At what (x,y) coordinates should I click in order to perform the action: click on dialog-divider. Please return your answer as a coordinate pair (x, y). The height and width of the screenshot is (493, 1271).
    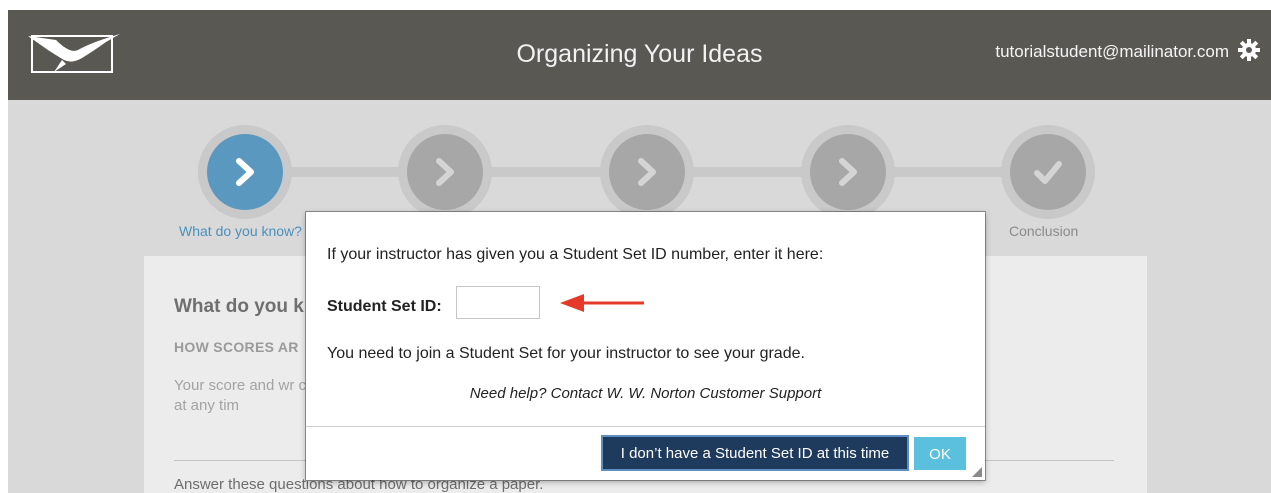
    Looking at the image, I should click on (645, 426).